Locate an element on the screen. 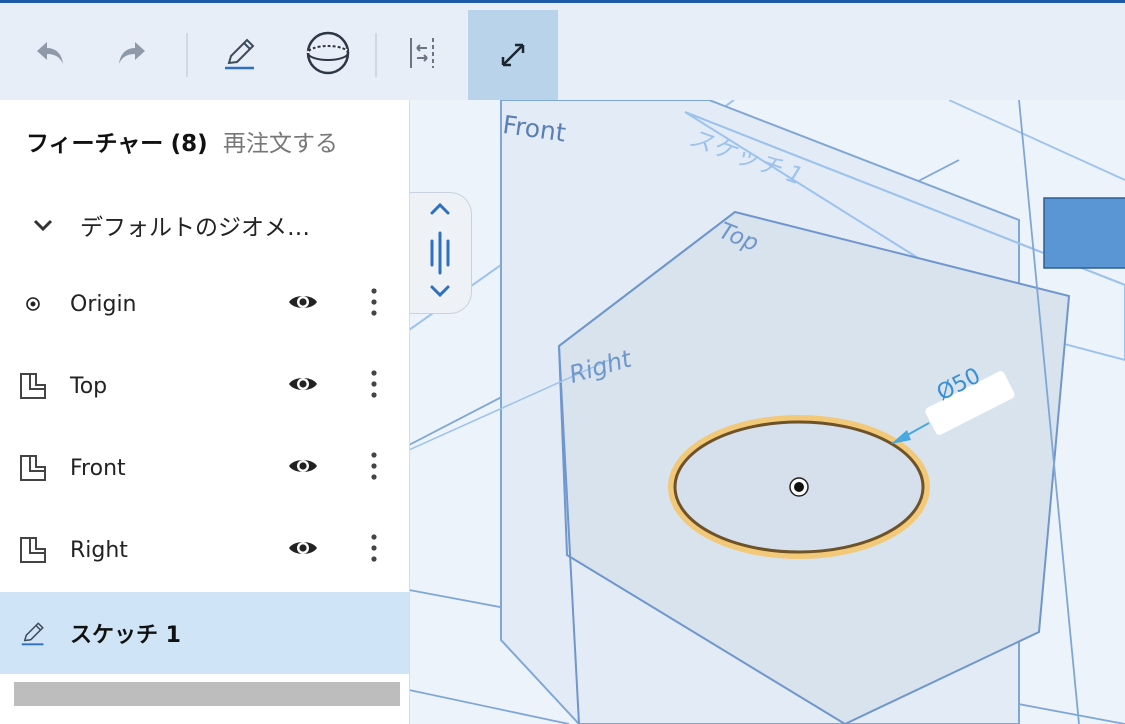  feature-item-label: Right is located at coordinates (99, 550).